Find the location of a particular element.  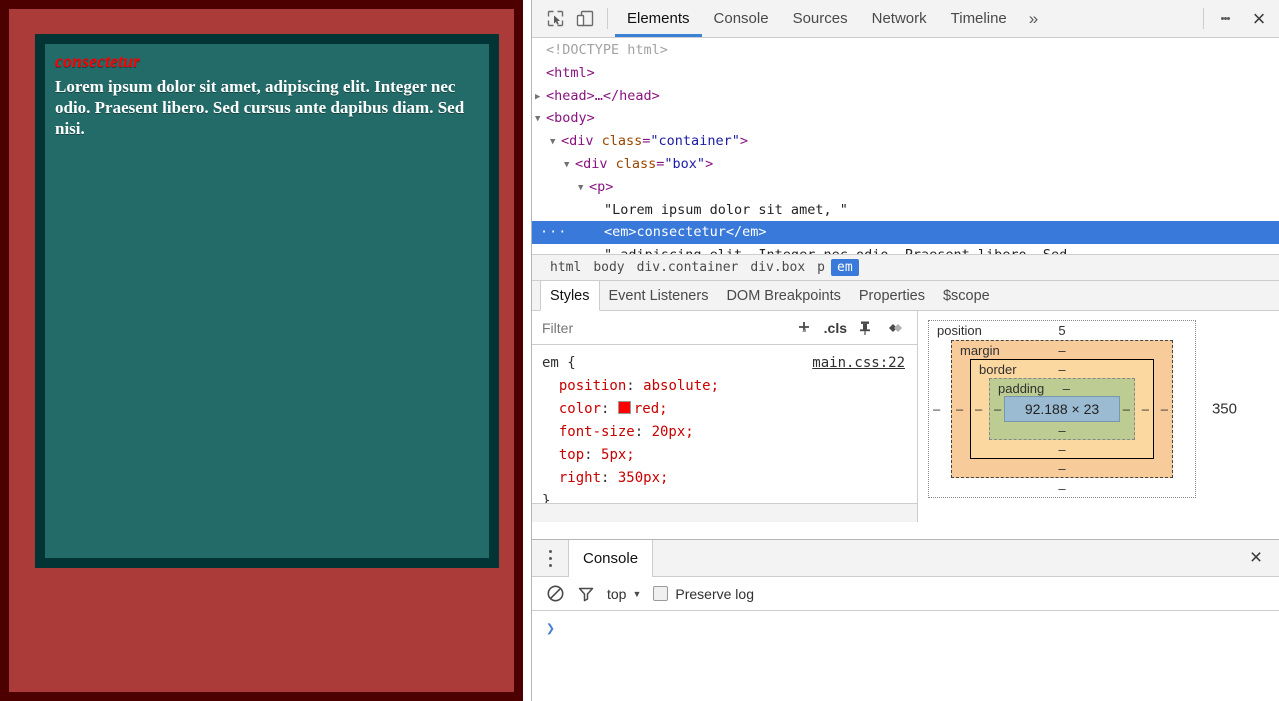

toggle-element-state-icon is located at coordinates (894, 328).